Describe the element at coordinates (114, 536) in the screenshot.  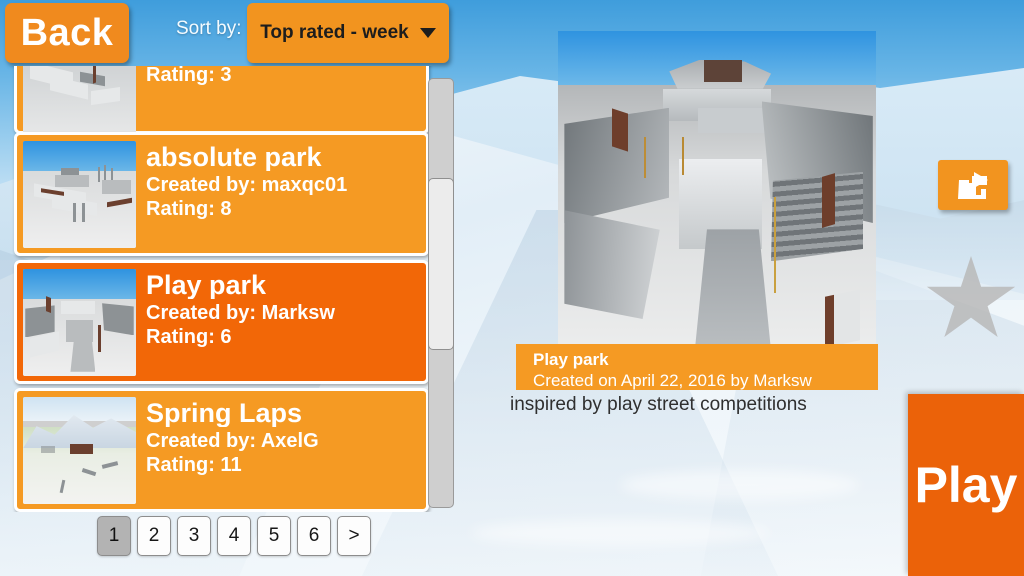
I see `page-button-1: 1` at that location.